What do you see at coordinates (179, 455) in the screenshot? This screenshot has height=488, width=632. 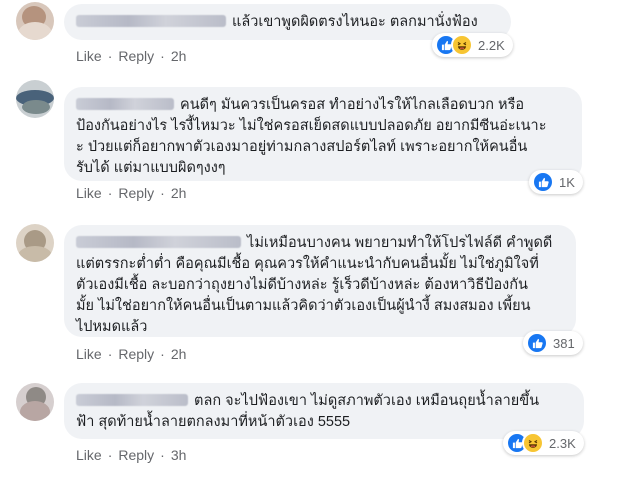 I see `timestamp: 3h` at bounding box center [179, 455].